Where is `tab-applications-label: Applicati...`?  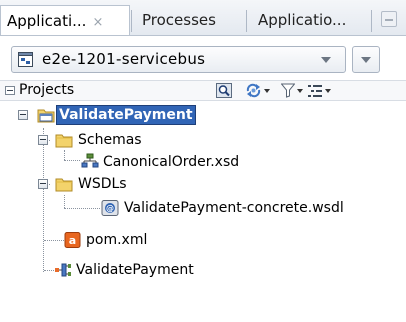 tab-applications-label: Applicati... is located at coordinates (47, 21).